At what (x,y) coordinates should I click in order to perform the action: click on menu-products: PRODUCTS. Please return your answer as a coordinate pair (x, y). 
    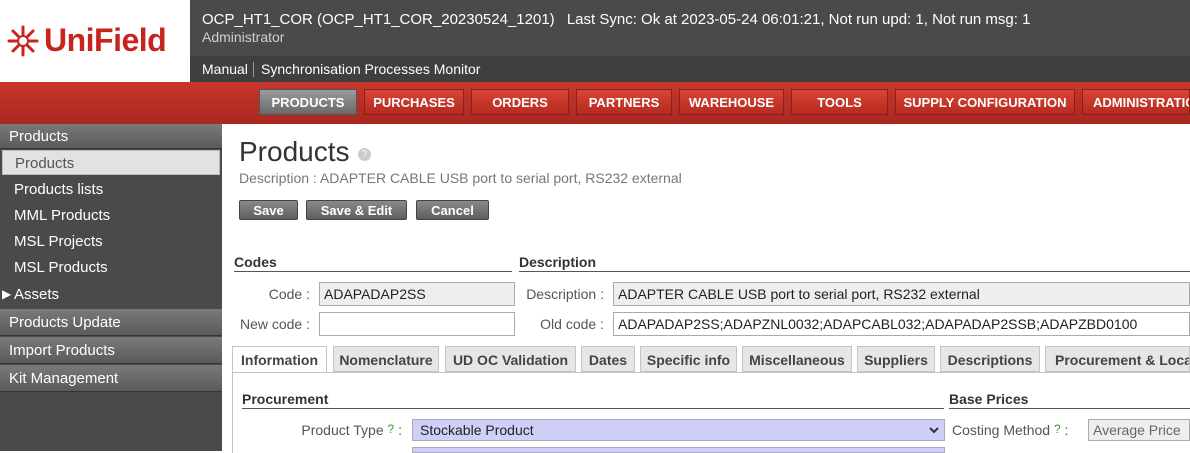
    Looking at the image, I should click on (308, 102).